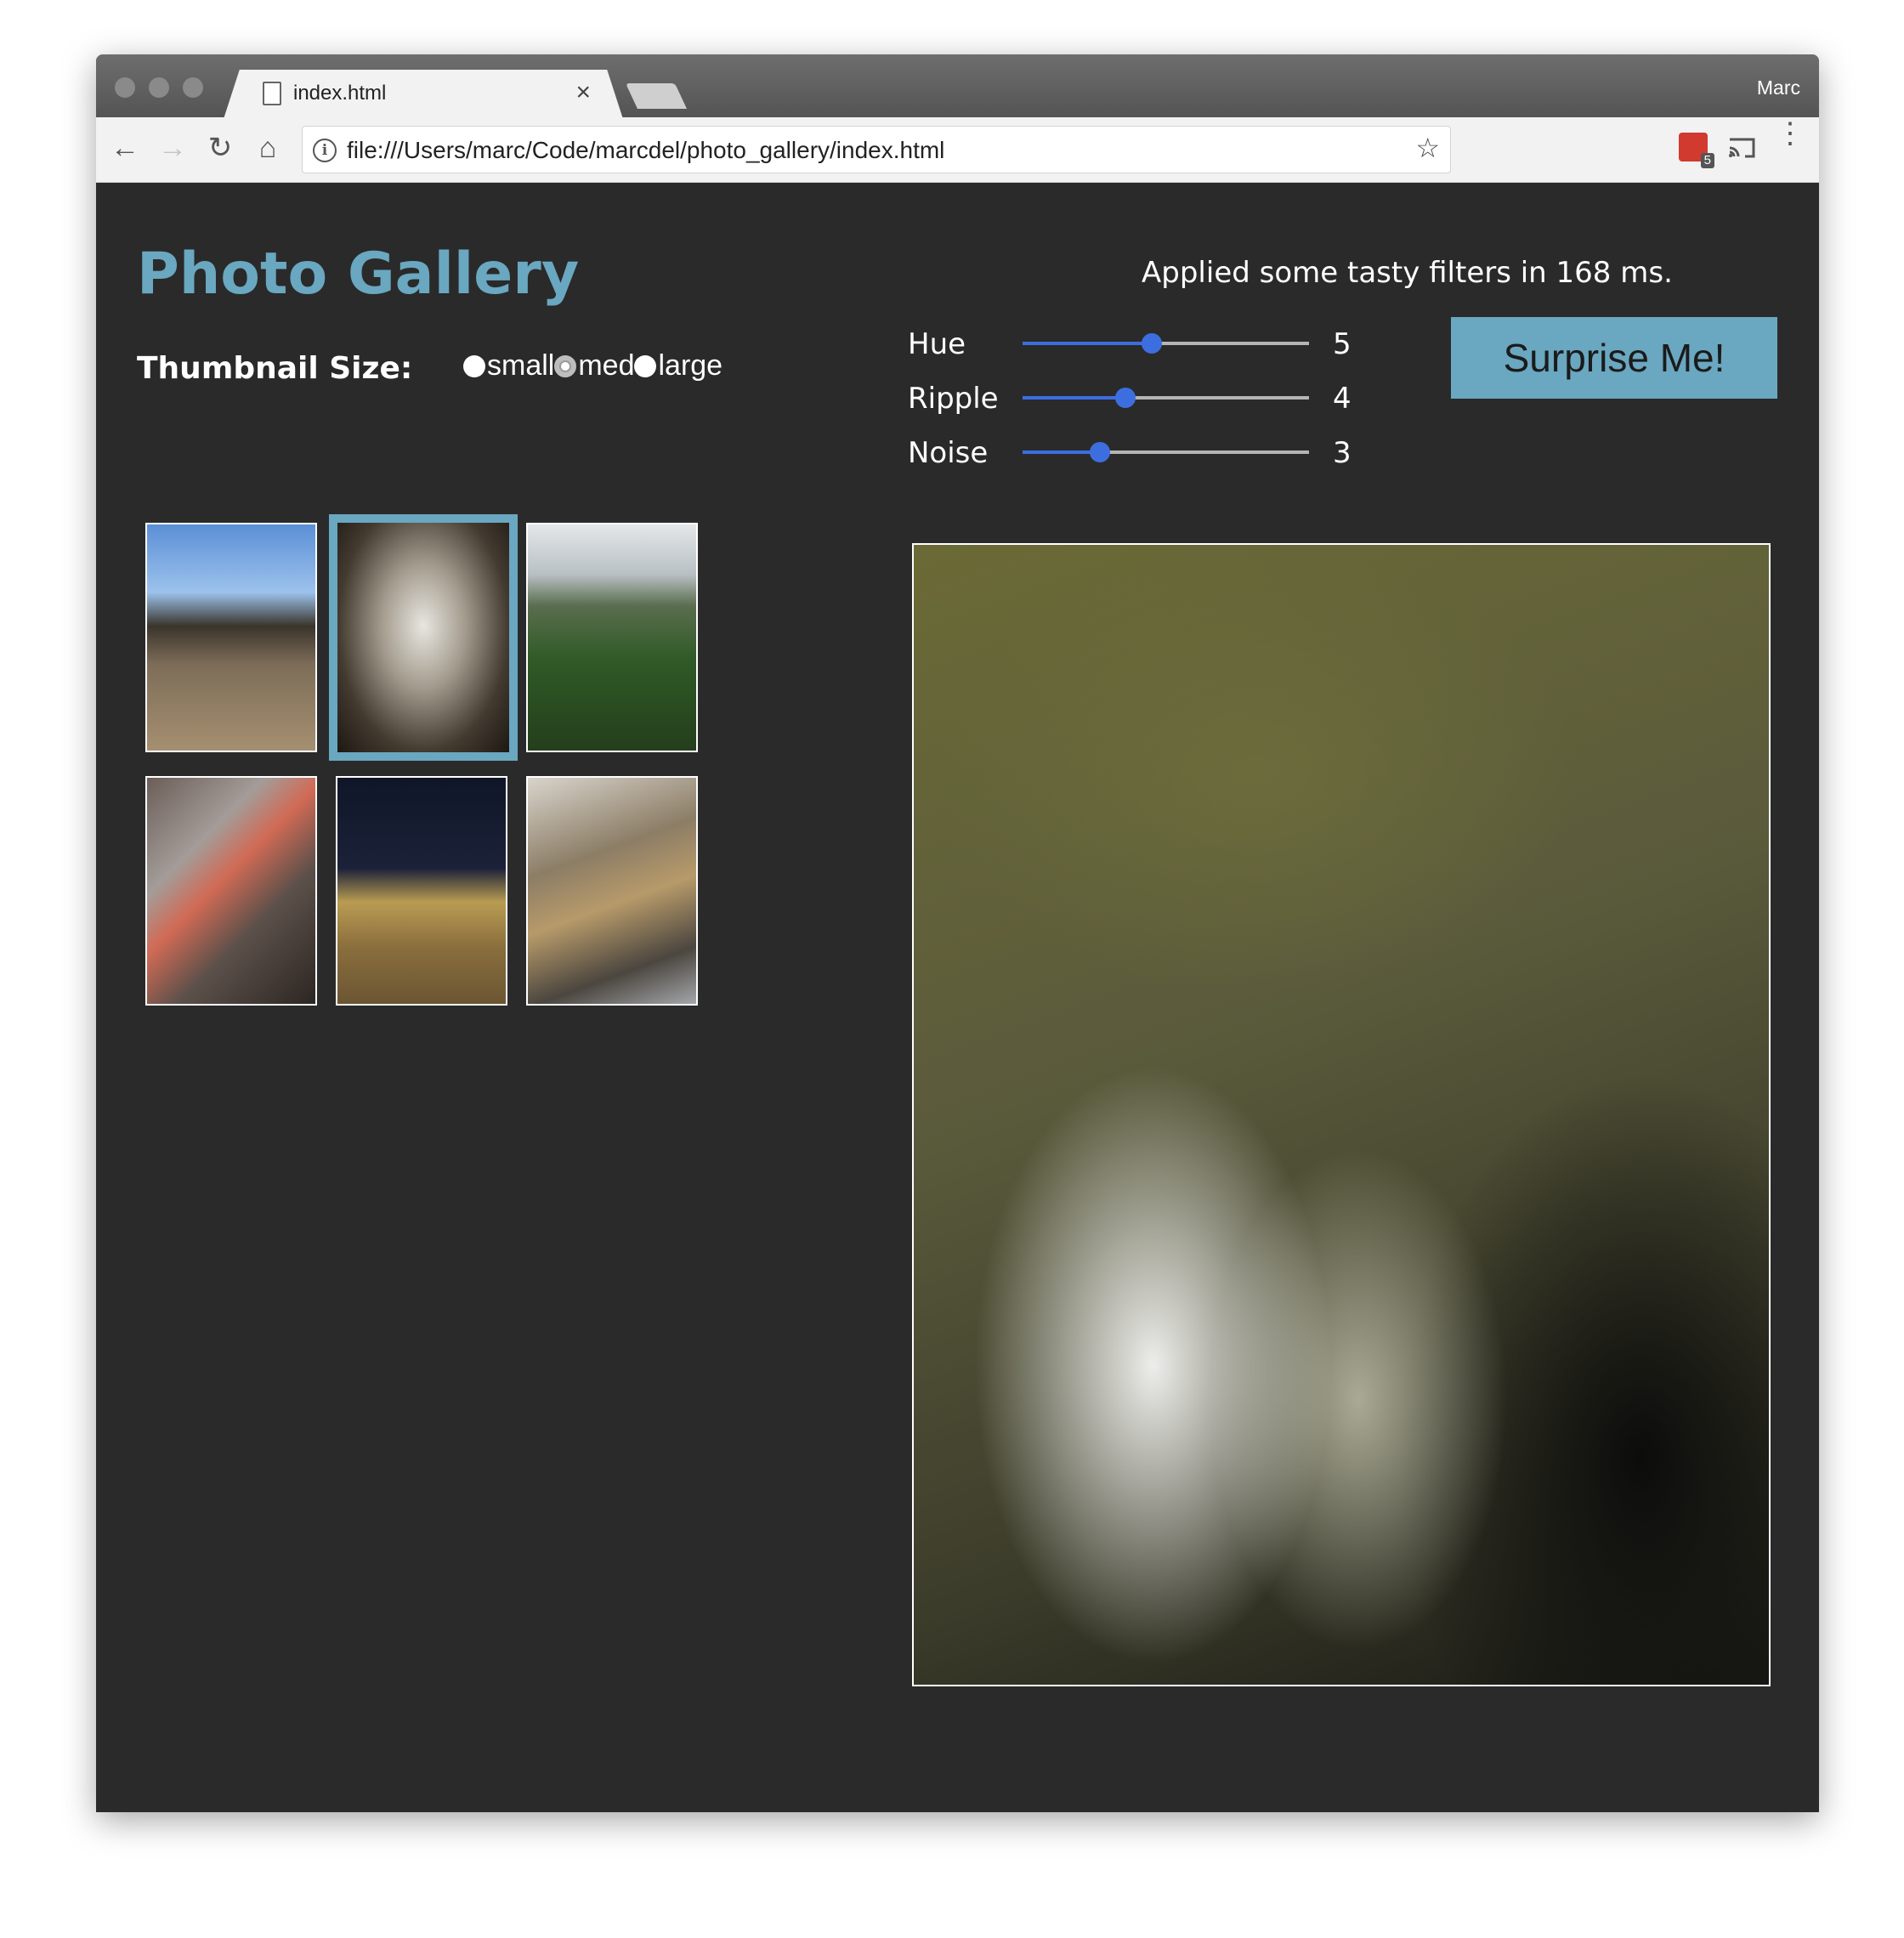 The width and height of the screenshot is (1904, 1938). I want to click on slider-ripple: Ripple 4, so click(1146, 397).